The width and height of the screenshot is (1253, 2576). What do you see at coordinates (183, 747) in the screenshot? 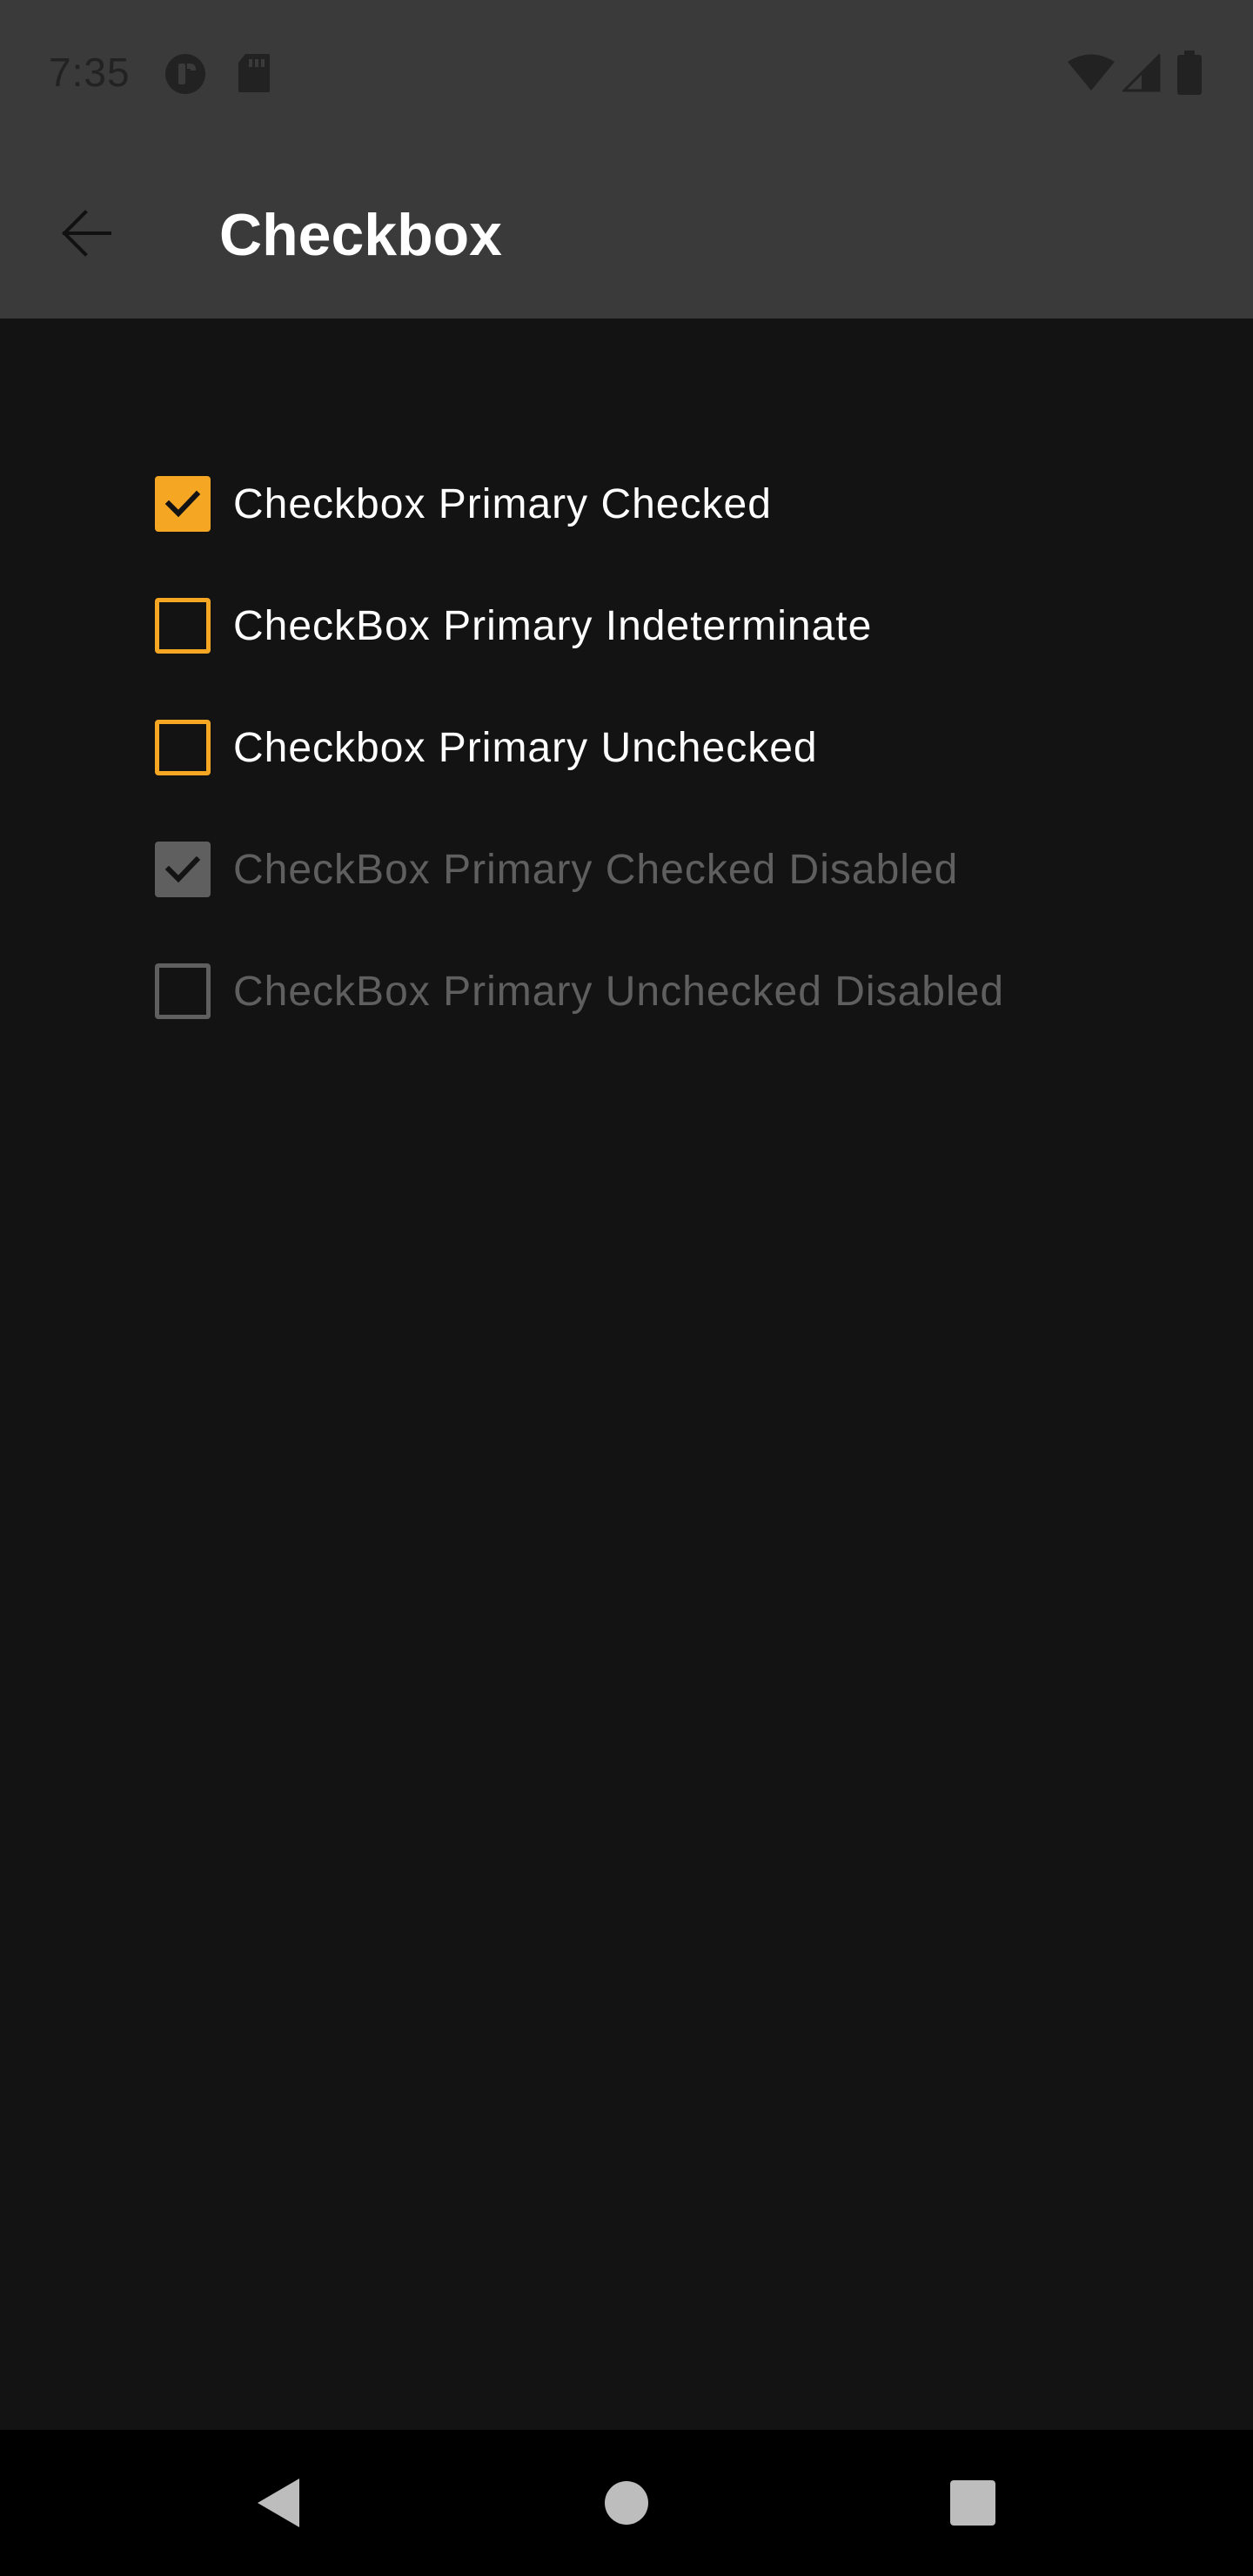
I see `checkbox-unchecked-box` at bounding box center [183, 747].